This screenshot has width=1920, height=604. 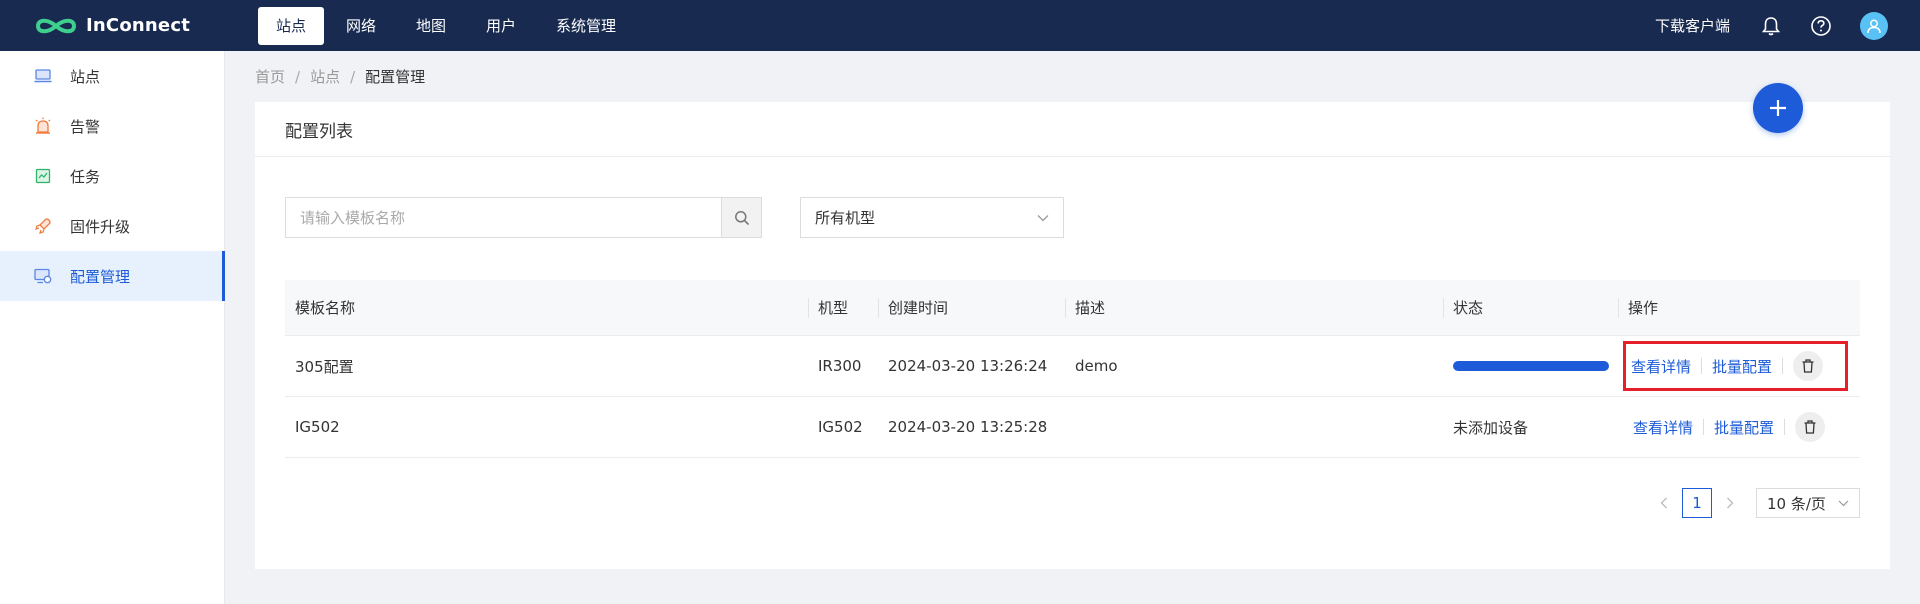 I want to click on cell-name: IG502, so click(x=317, y=427).